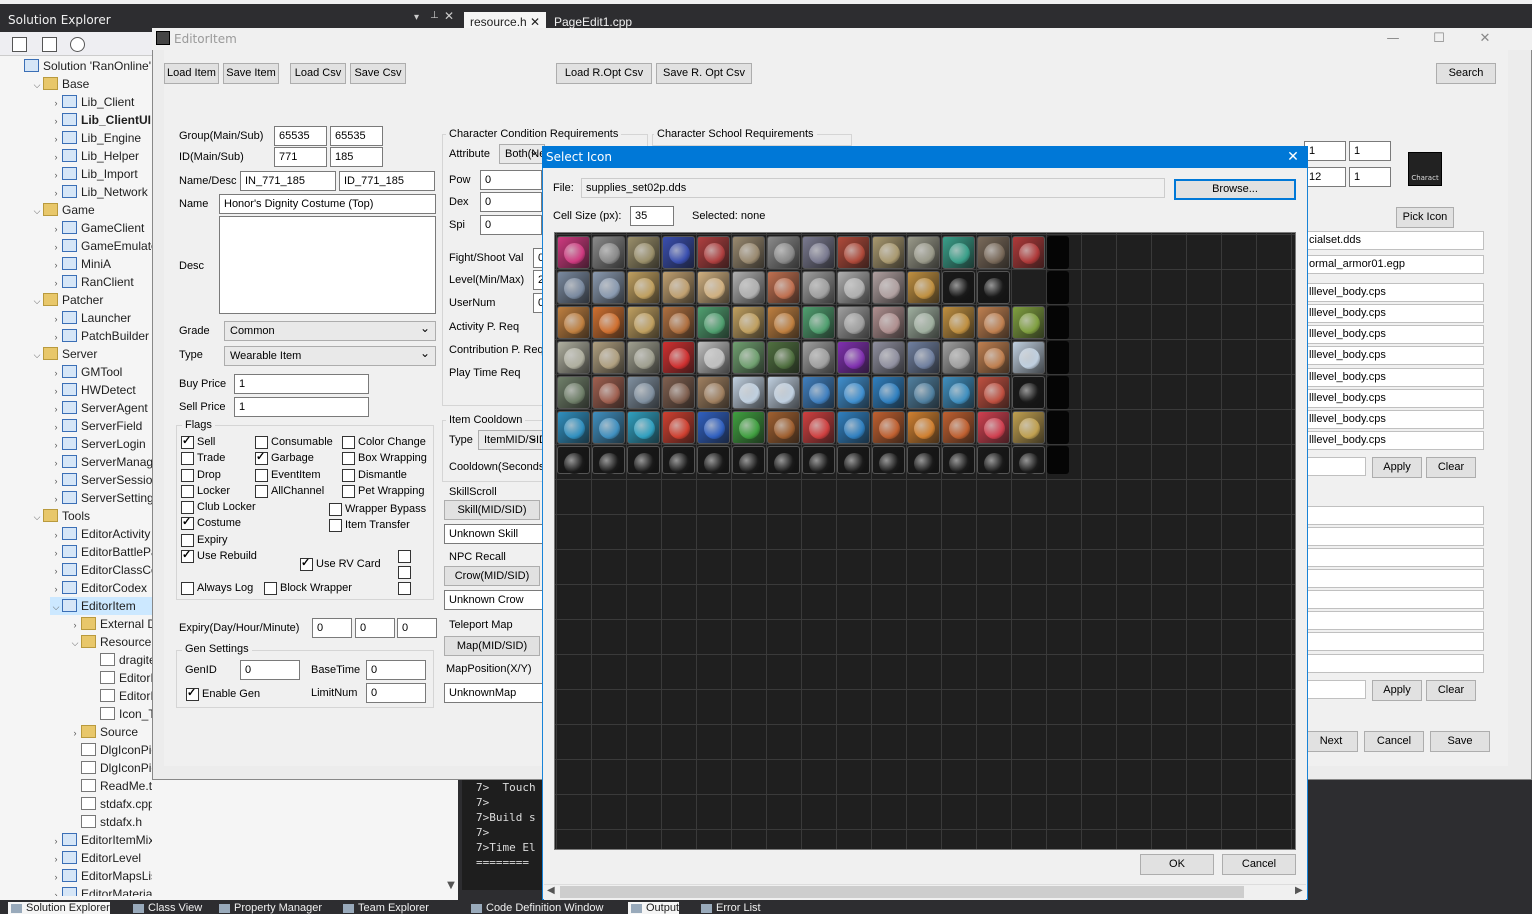 Image resolution: width=1532 pixels, height=914 pixels. I want to click on save-csv-button: Save Csv, so click(378, 73).